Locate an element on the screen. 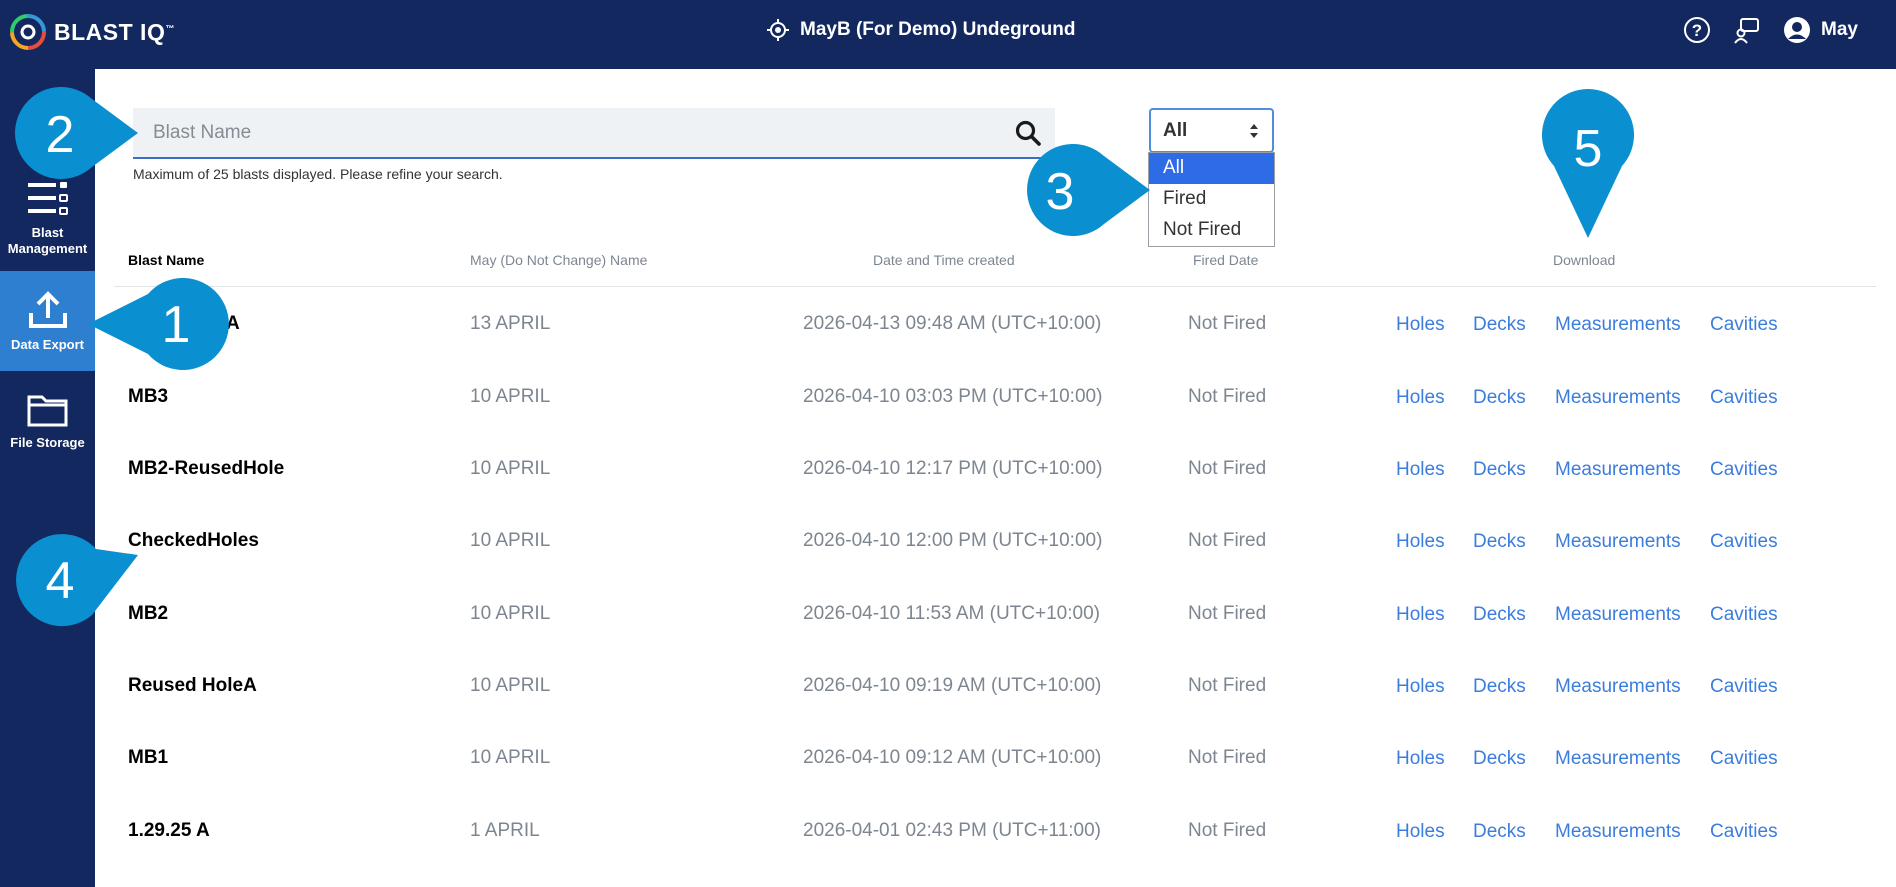 Image resolution: width=1896 pixels, height=887 pixels. alt-name-cell: 13 APRIL is located at coordinates (510, 323).